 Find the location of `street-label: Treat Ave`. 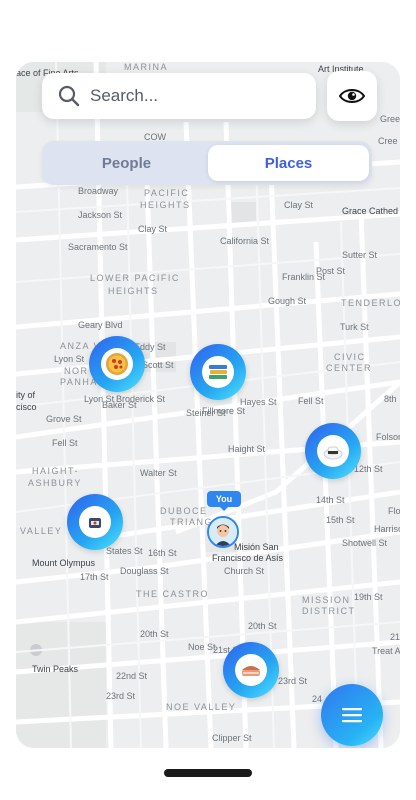

street-label: Treat Ave is located at coordinates (386, 651).